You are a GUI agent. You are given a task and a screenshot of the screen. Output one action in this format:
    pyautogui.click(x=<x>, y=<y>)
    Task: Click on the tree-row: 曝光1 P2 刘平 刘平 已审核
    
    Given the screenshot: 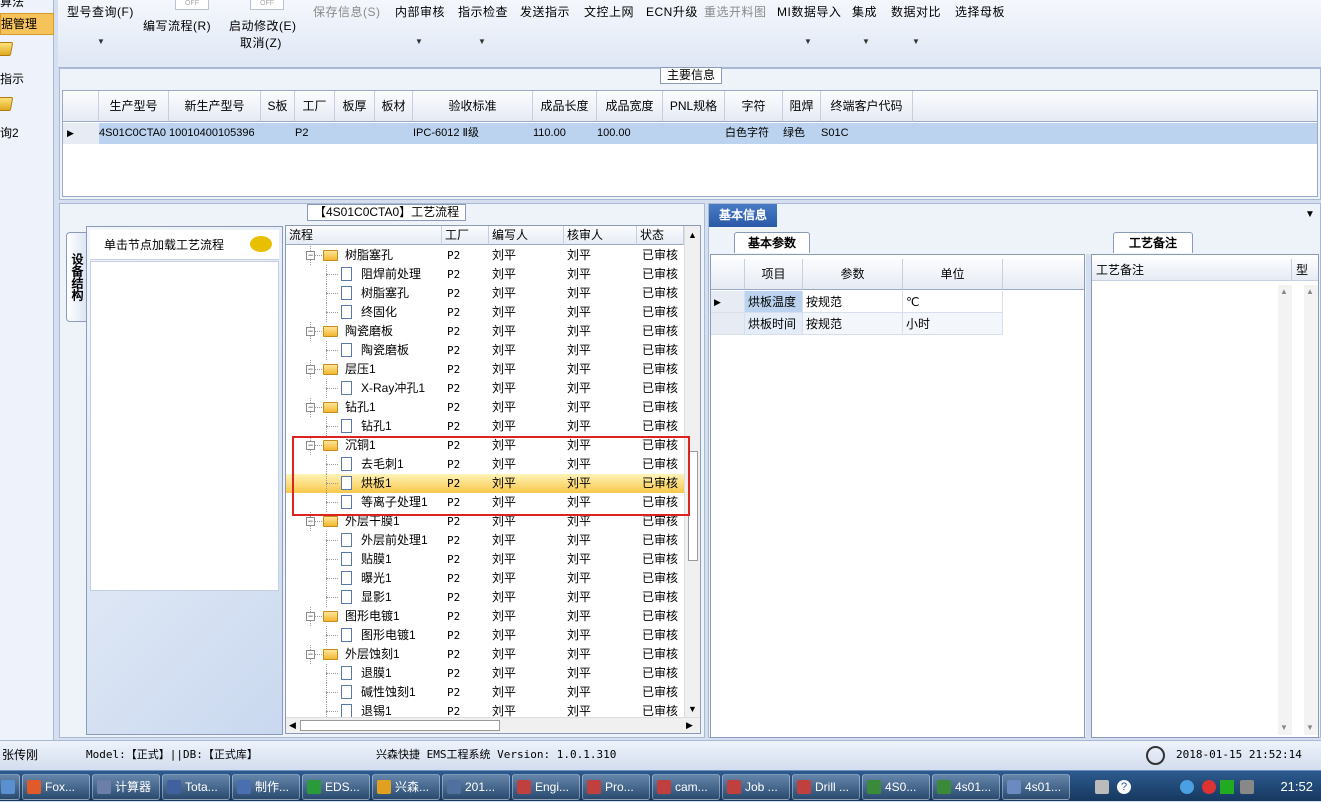 What is the action you would take?
    pyautogui.click(x=485, y=578)
    